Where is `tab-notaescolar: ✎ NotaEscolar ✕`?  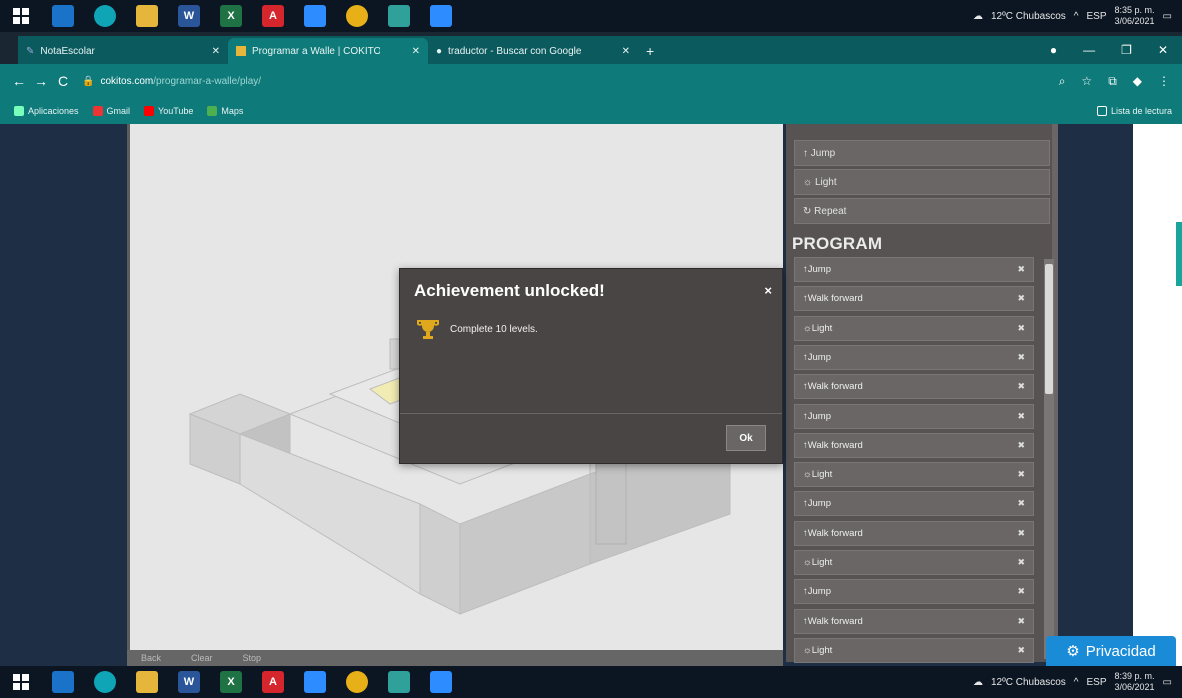
tab-notaescolar: ✎ NotaEscolar ✕ is located at coordinates (123, 51).